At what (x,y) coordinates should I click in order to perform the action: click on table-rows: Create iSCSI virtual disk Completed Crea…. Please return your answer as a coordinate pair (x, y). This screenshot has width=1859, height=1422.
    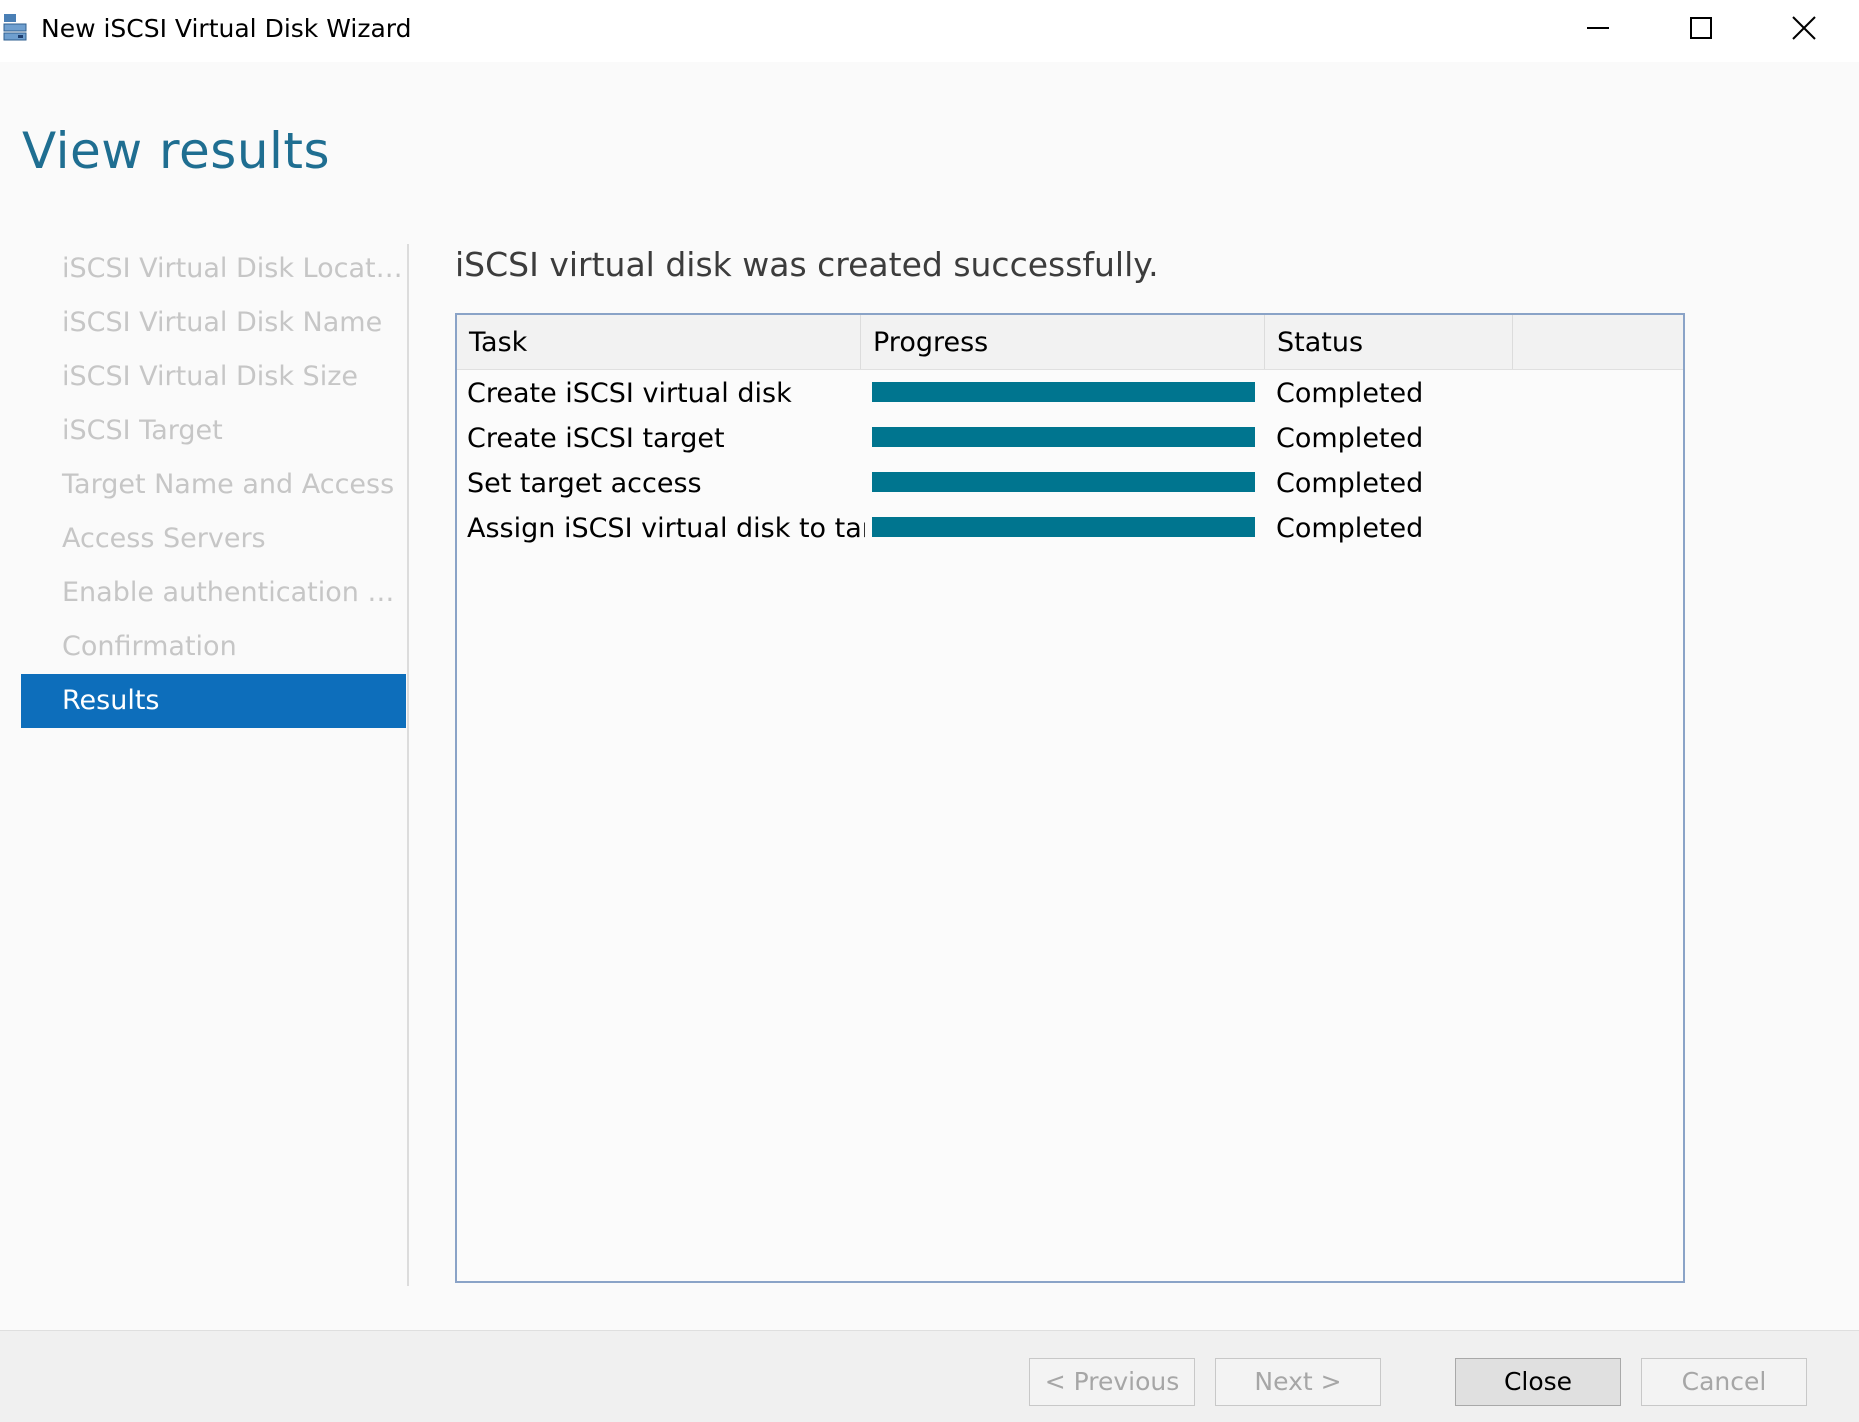
    Looking at the image, I should click on (1070, 459).